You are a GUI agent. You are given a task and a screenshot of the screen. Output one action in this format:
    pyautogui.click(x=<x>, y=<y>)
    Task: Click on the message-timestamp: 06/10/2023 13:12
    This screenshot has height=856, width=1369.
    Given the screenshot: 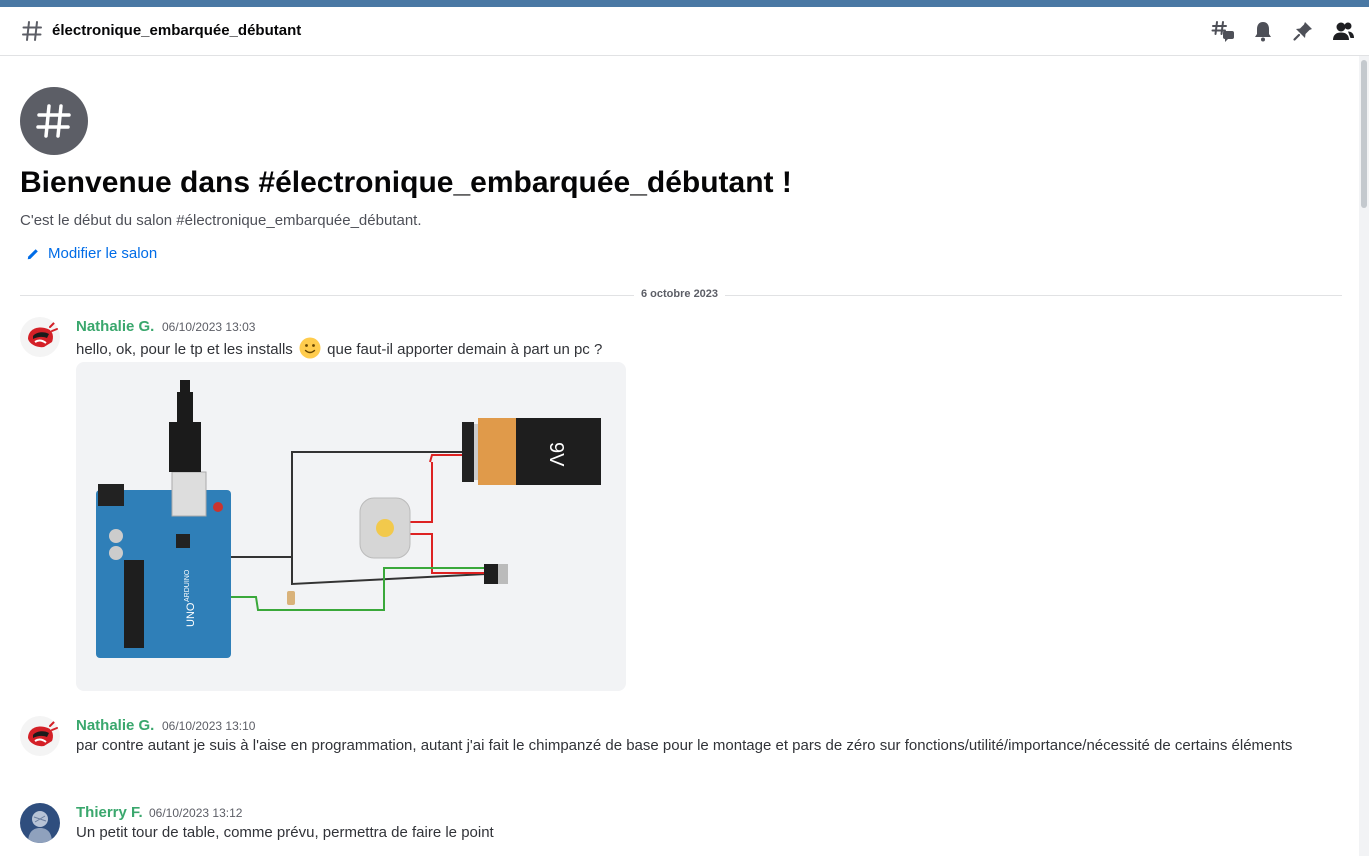 What is the action you would take?
    pyautogui.click(x=196, y=813)
    